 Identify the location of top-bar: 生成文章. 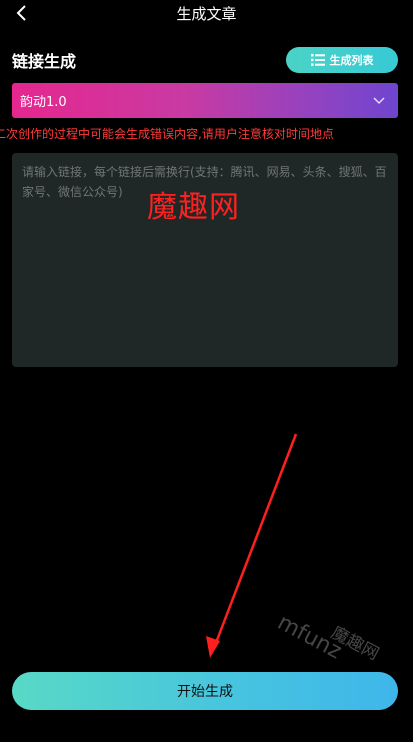
(206, 15).